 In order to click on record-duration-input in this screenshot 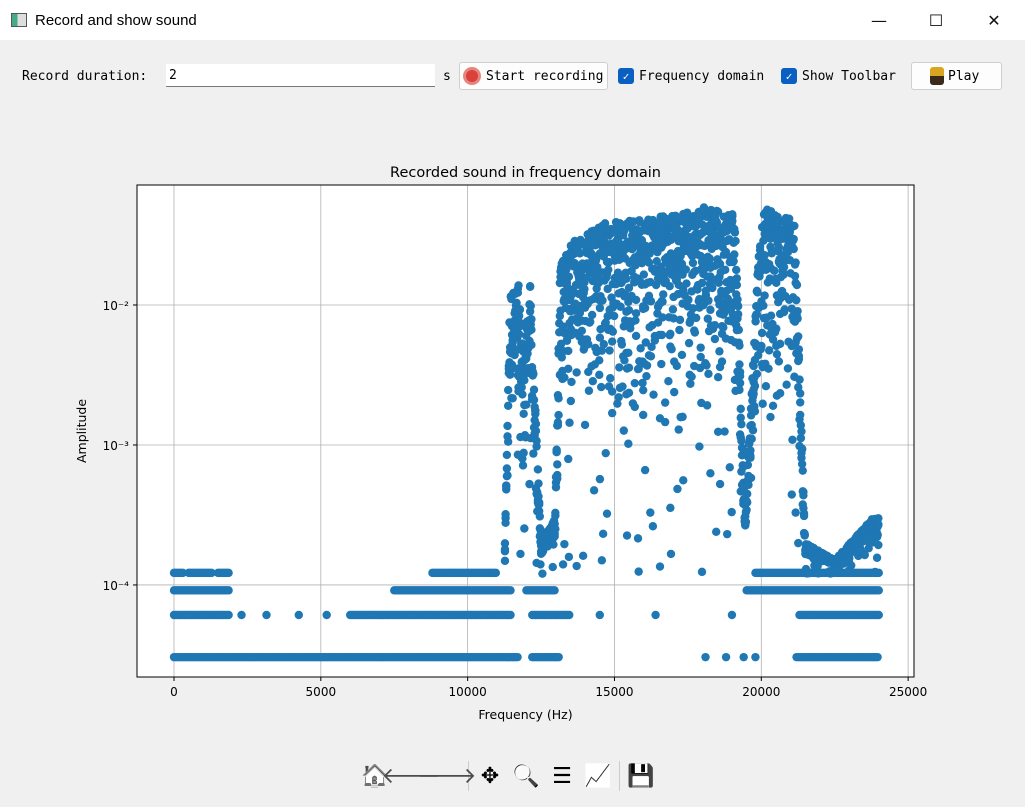, I will do `click(300, 75)`.